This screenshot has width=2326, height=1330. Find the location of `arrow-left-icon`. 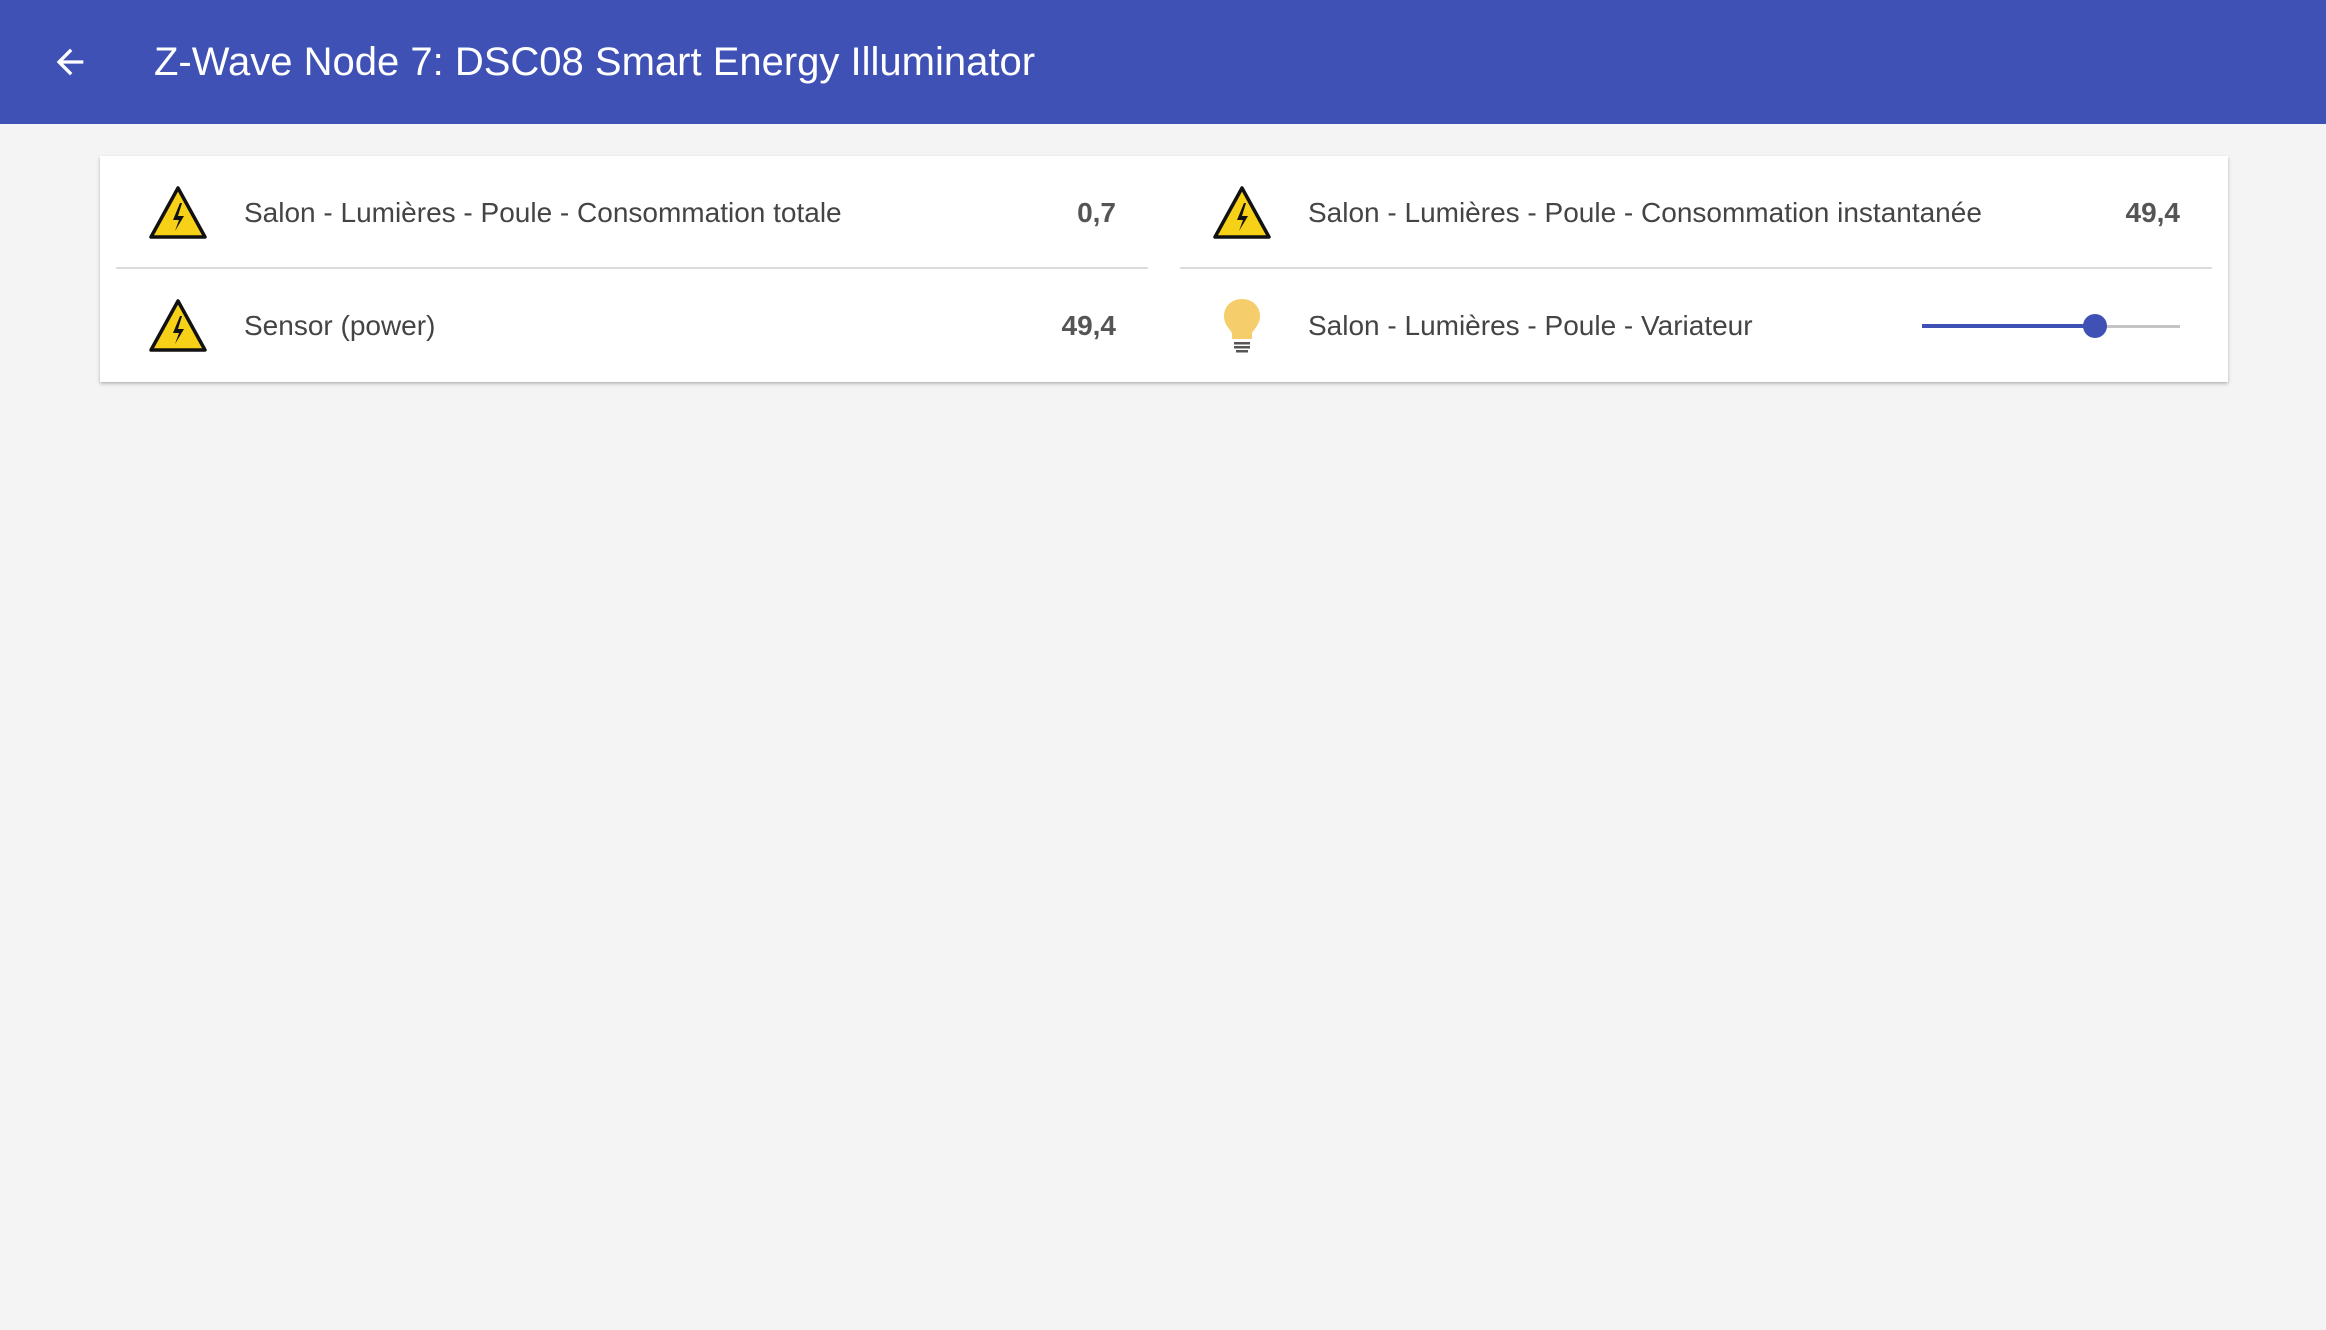

arrow-left-icon is located at coordinates (70, 62).